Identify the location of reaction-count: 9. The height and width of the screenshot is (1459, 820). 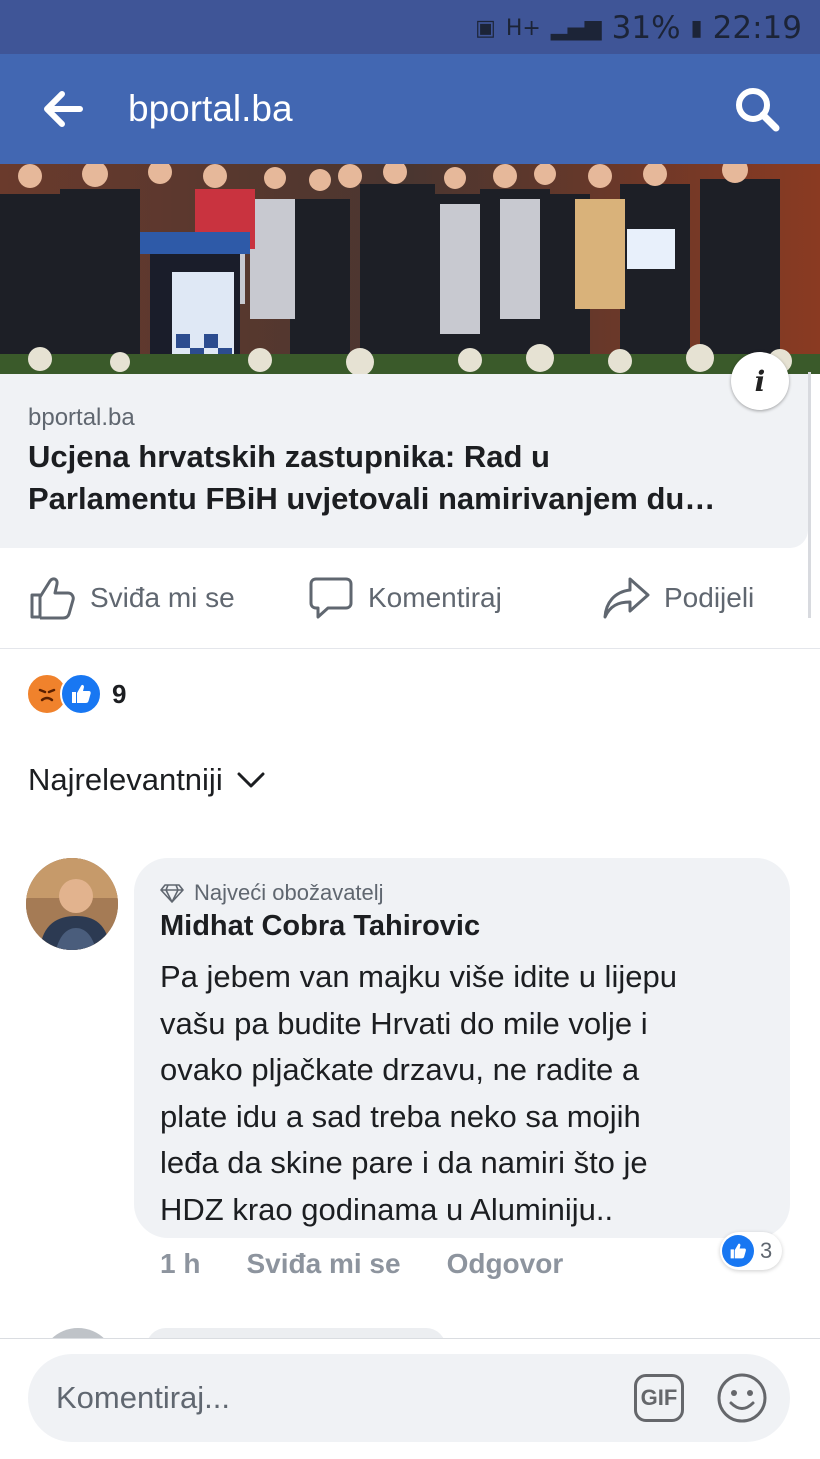
(119, 693).